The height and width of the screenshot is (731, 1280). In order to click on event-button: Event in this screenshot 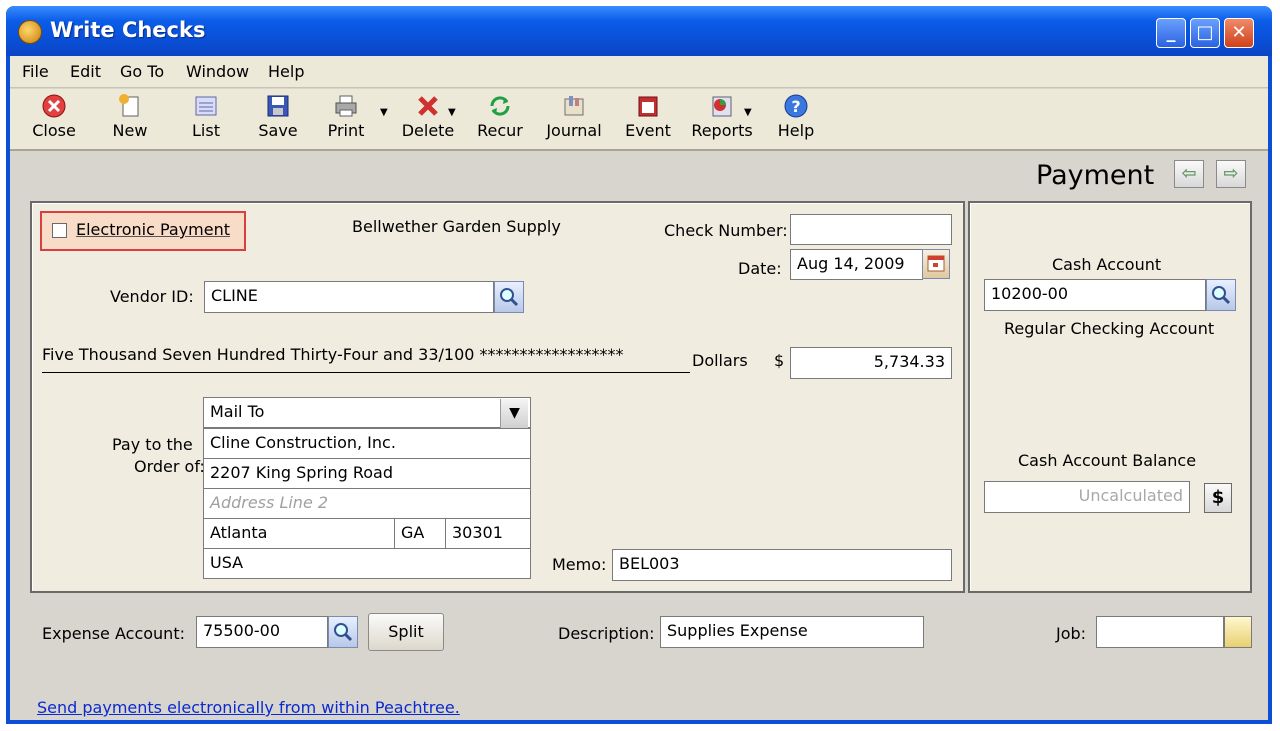, I will do `click(648, 121)`.